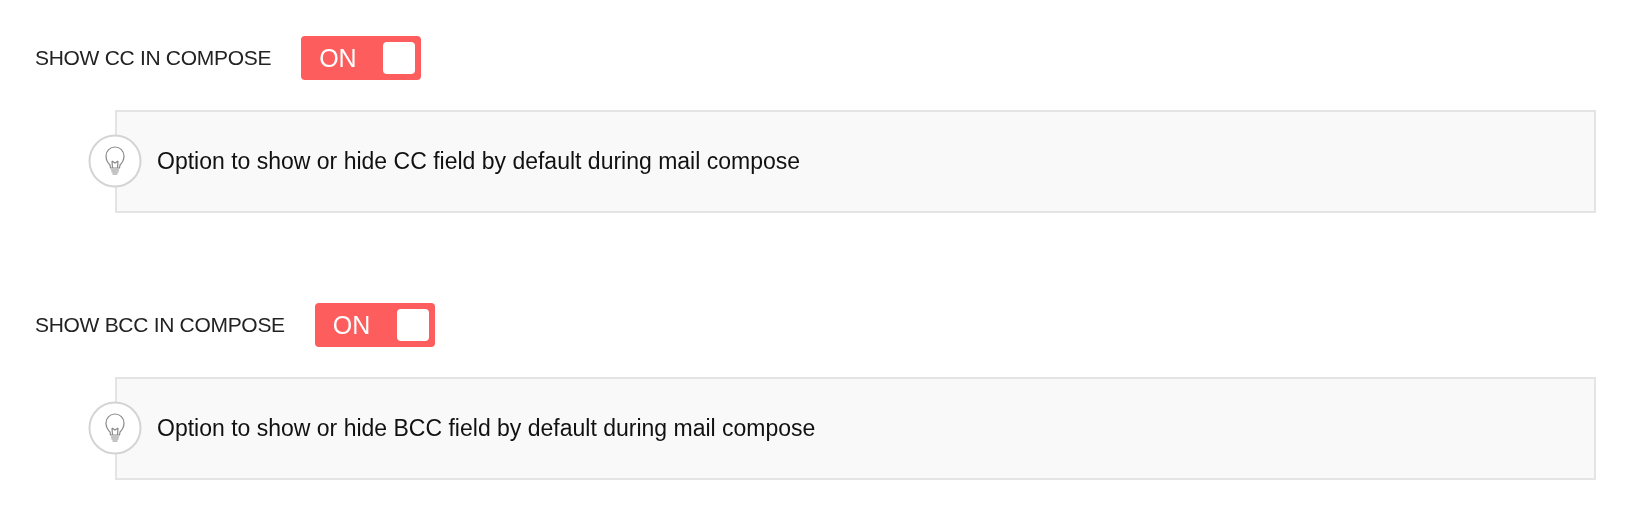 This screenshot has width=1644, height=528. I want to click on setting-label: SHOW CC IN COMPOSE, so click(153, 58).